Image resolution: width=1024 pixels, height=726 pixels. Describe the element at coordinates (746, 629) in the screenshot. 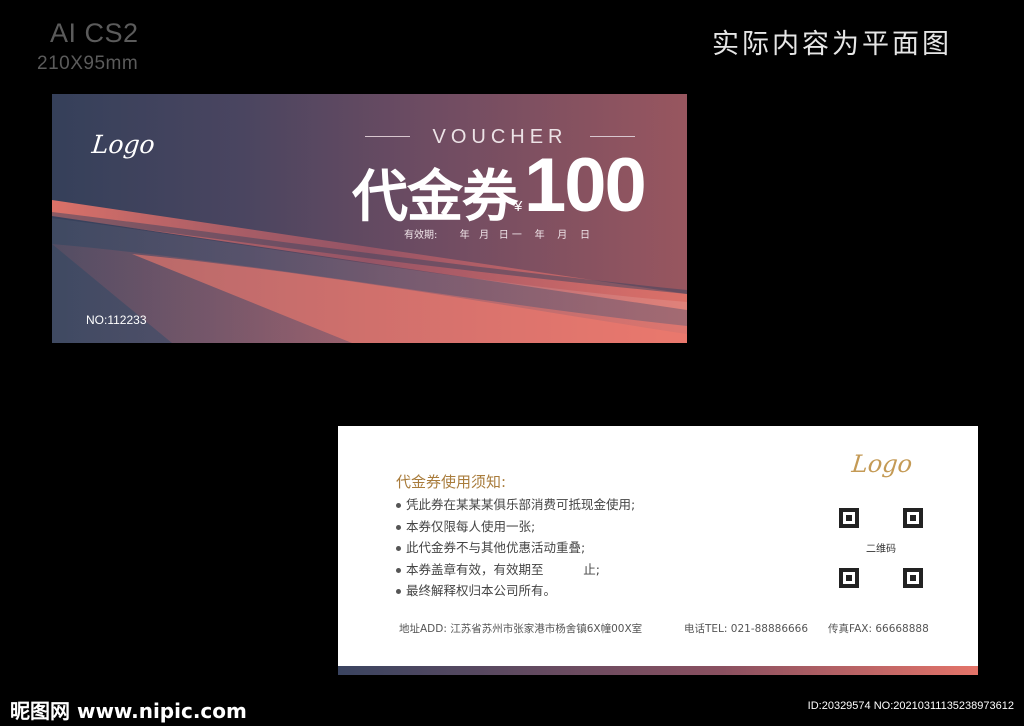

I see `phone: 电话TEL: 021-88886666` at that location.